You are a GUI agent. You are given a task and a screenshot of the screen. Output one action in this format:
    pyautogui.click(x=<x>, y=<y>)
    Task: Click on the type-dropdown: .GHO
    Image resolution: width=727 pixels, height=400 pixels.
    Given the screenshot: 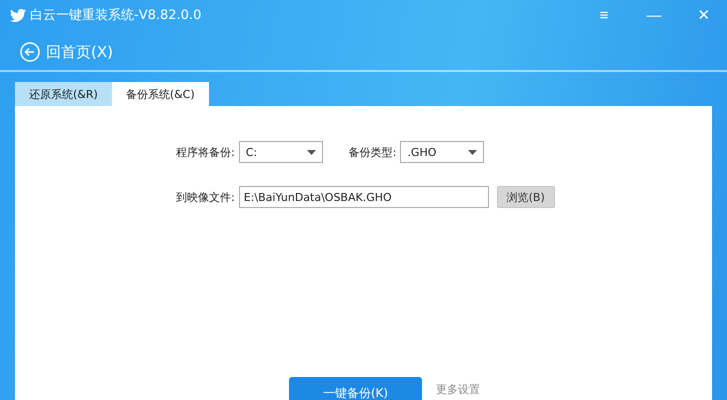 What is the action you would take?
    pyautogui.click(x=442, y=152)
    